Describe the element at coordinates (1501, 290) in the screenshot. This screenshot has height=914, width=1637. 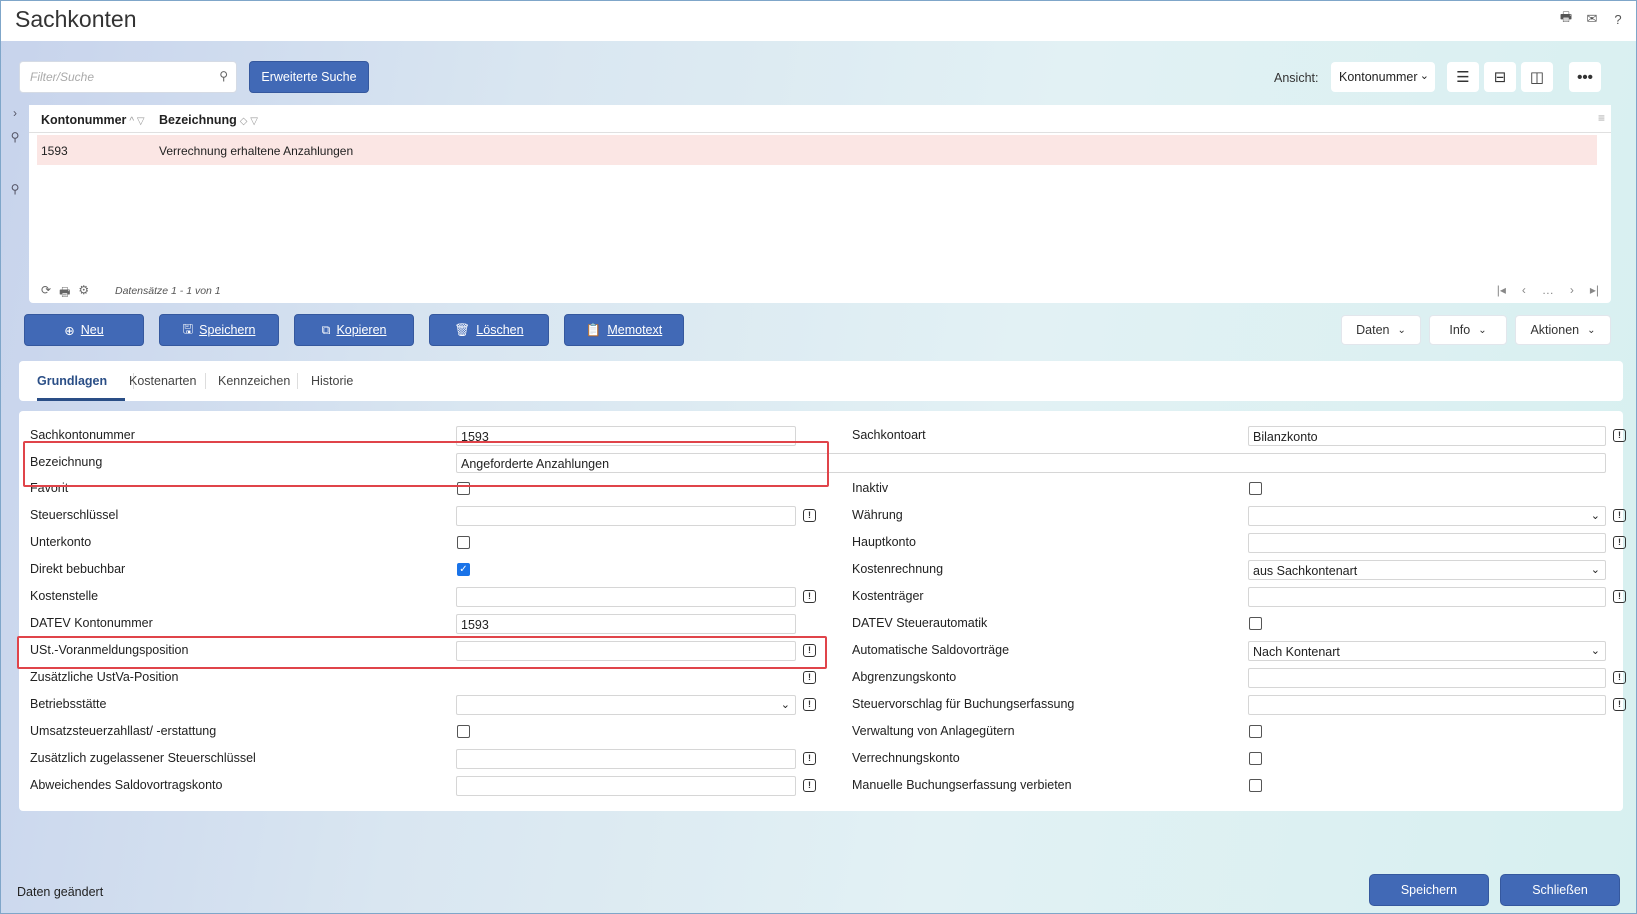
I see `first-page-icon: |◂` at that location.